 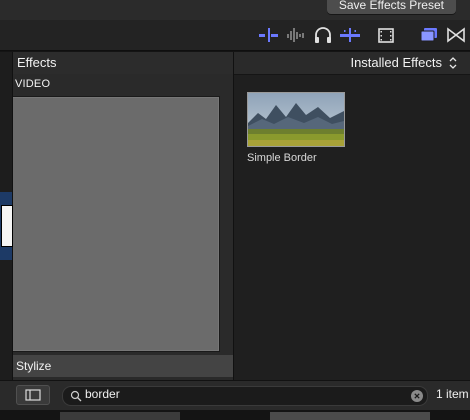 What do you see at coordinates (417, 395) in the screenshot?
I see `clear-search-icon` at bounding box center [417, 395].